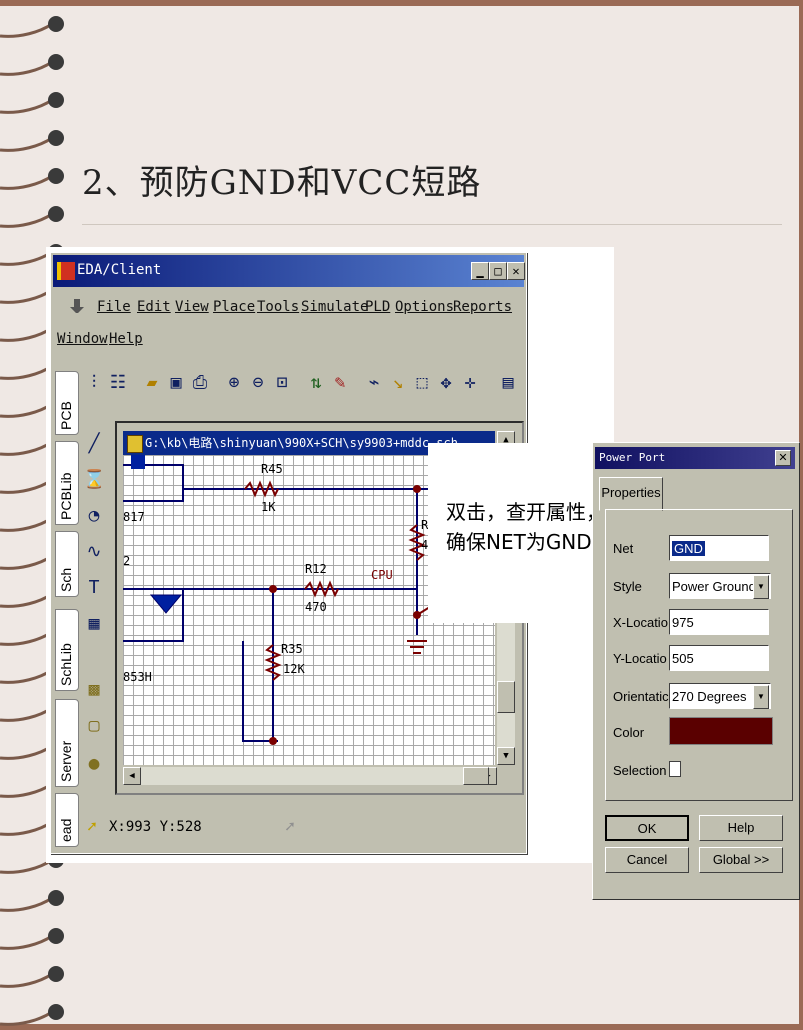 This screenshot has width=803, height=1030. I want to click on zoom-in-icon: ⊕, so click(234, 383).